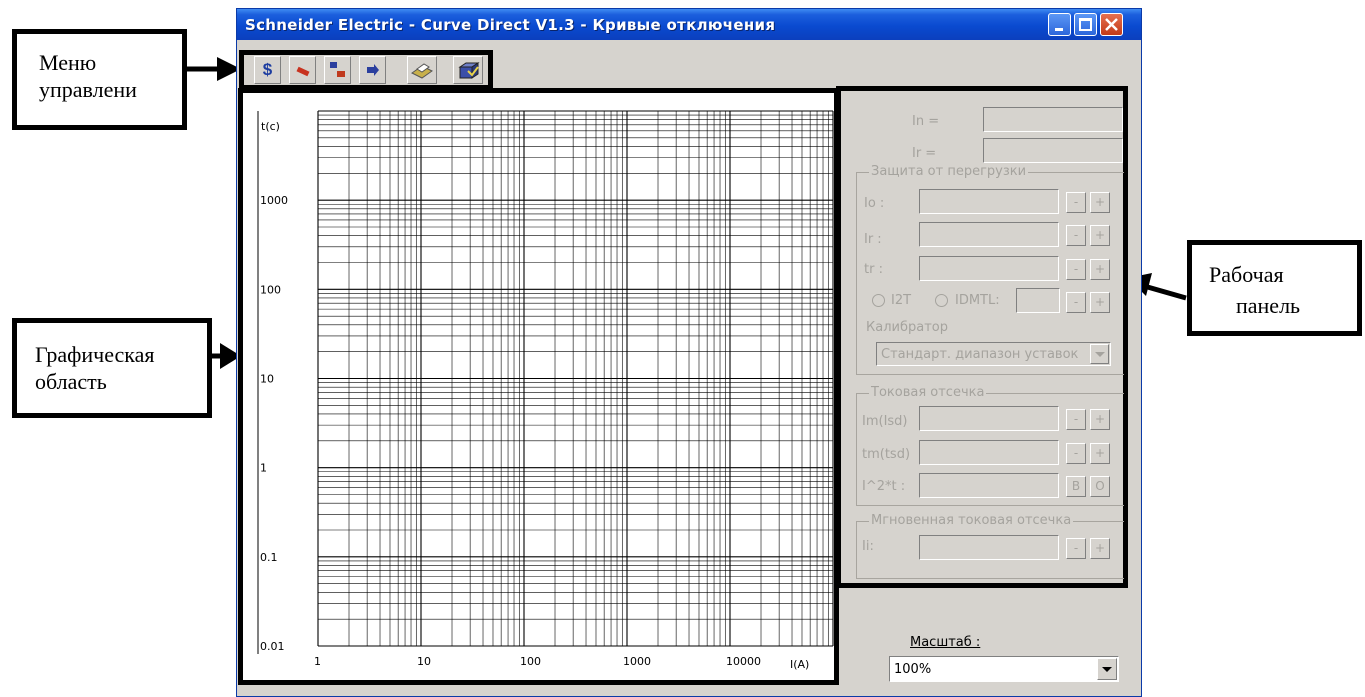  What do you see at coordinates (1100, 486) in the screenshot?
I see `o-button: O` at bounding box center [1100, 486].